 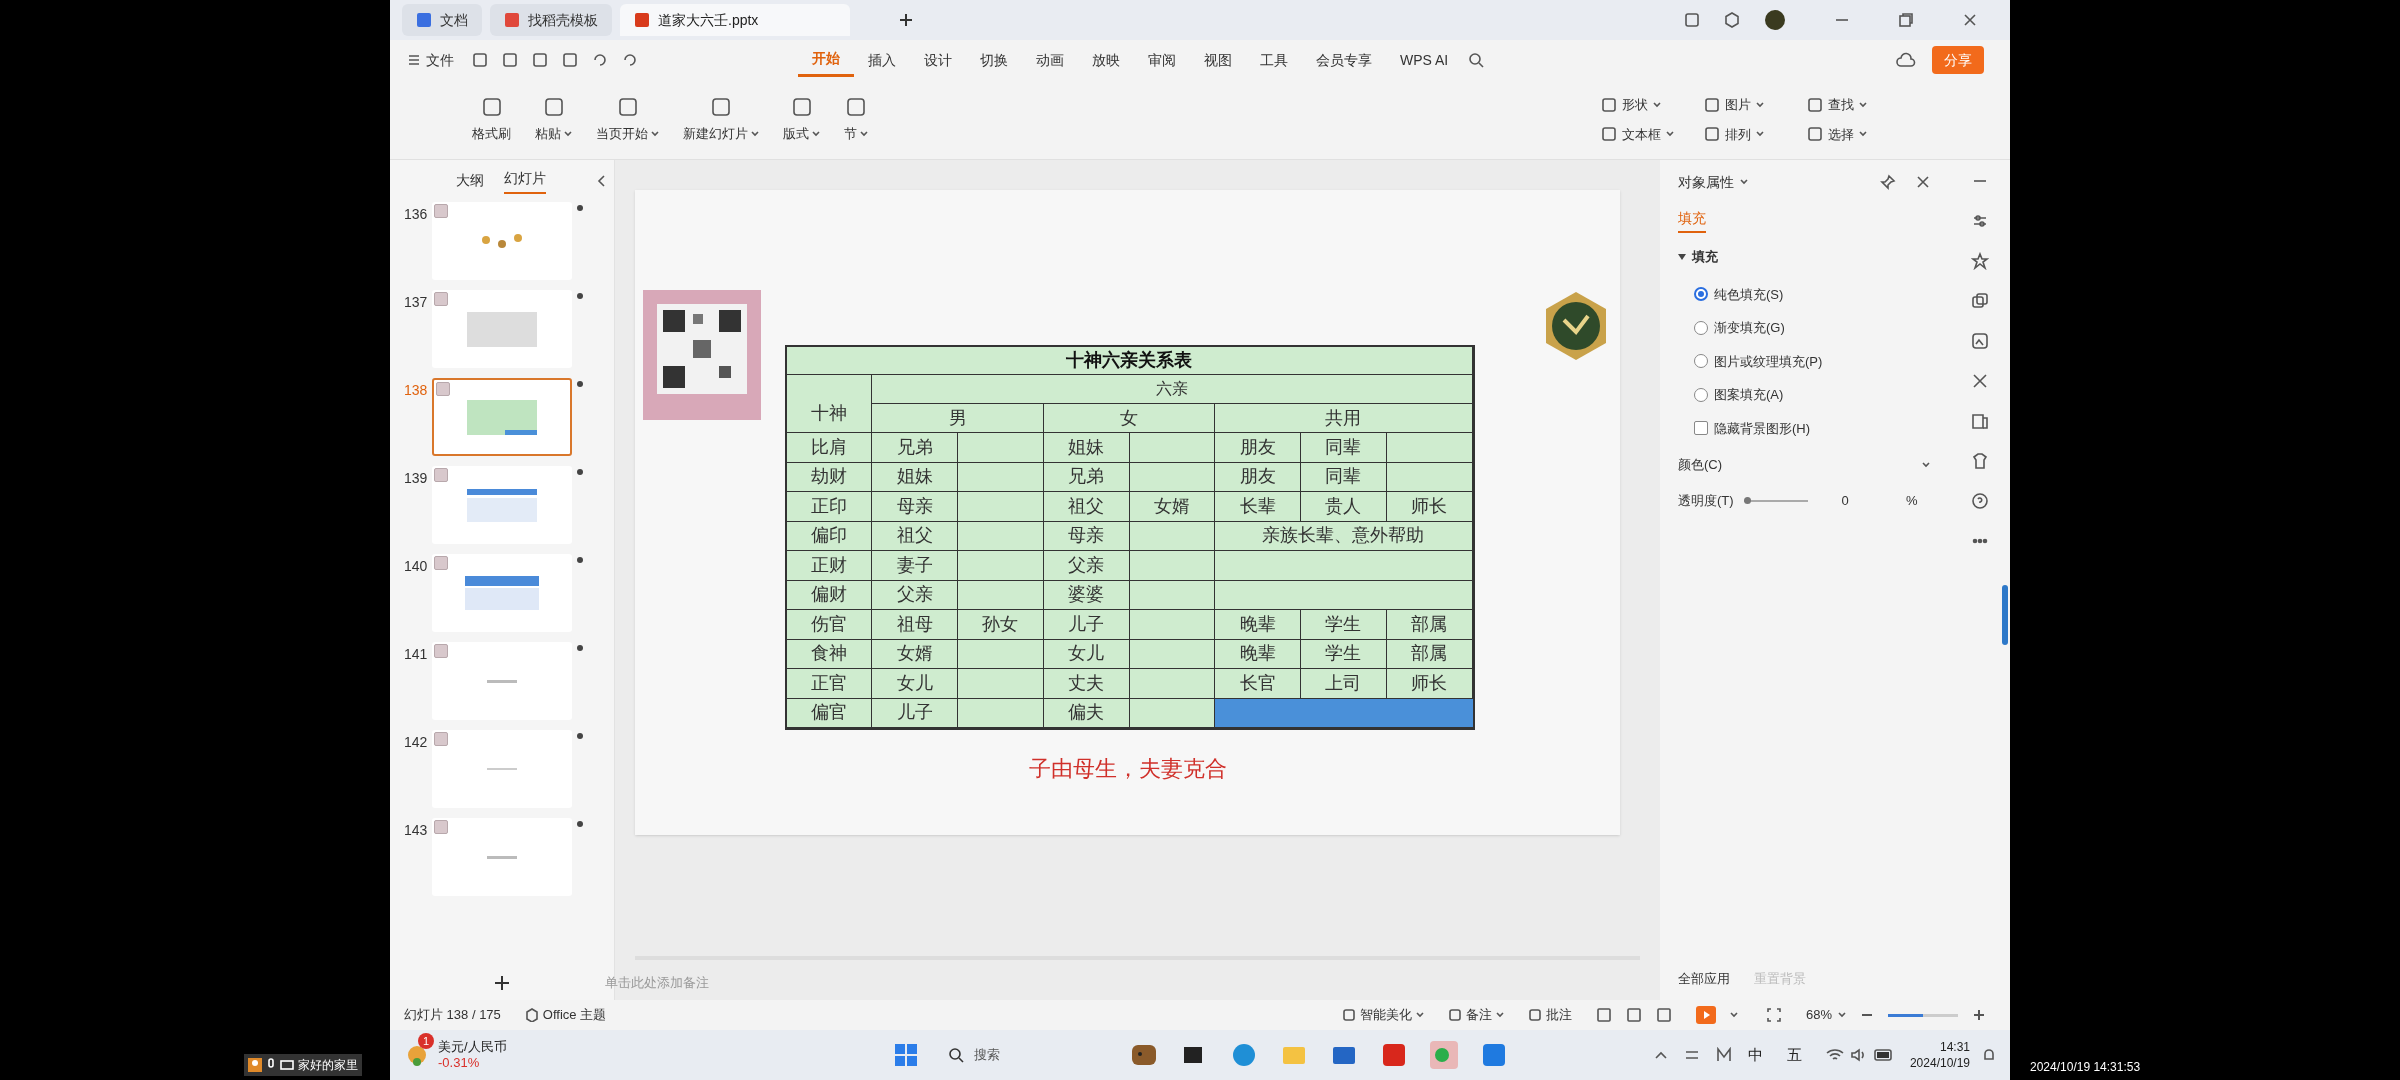 What do you see at coordinates (1704, 979) in the screenshot?
I see `apply-all-button: 全部应用` at bounding box center [1704, 979].